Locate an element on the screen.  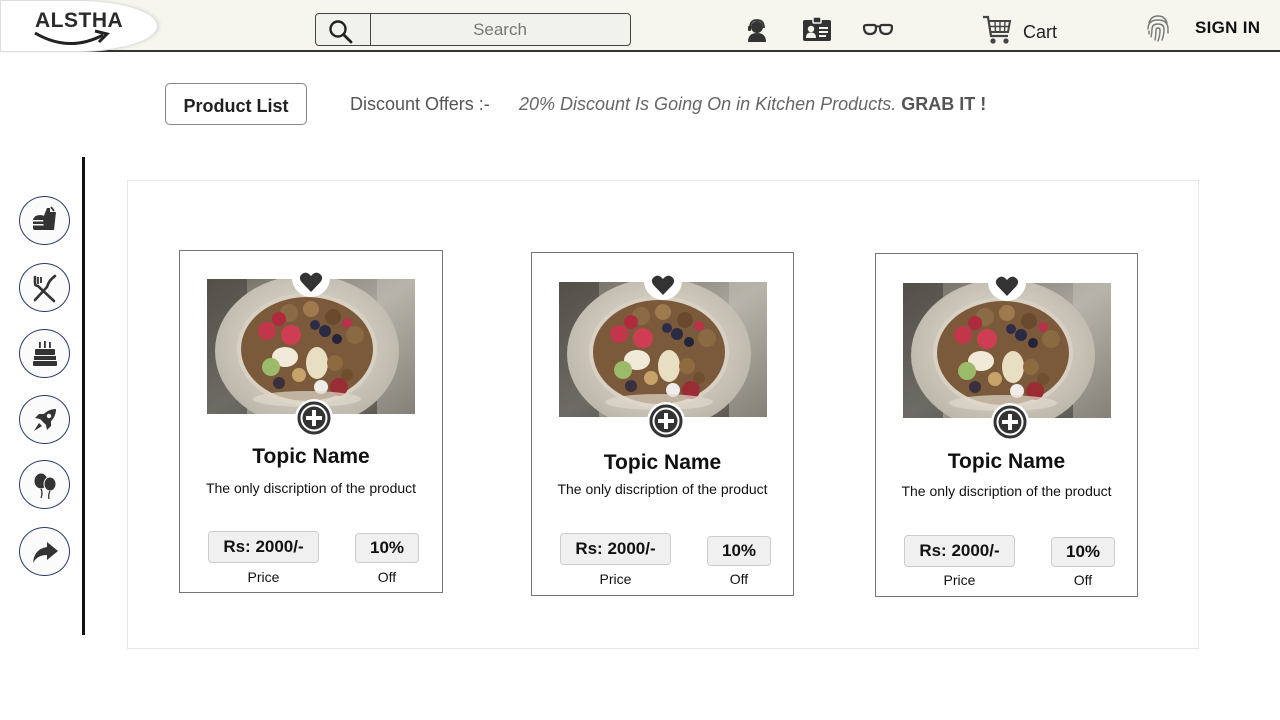
fast-food-icon is located at coordinates (44, 217).